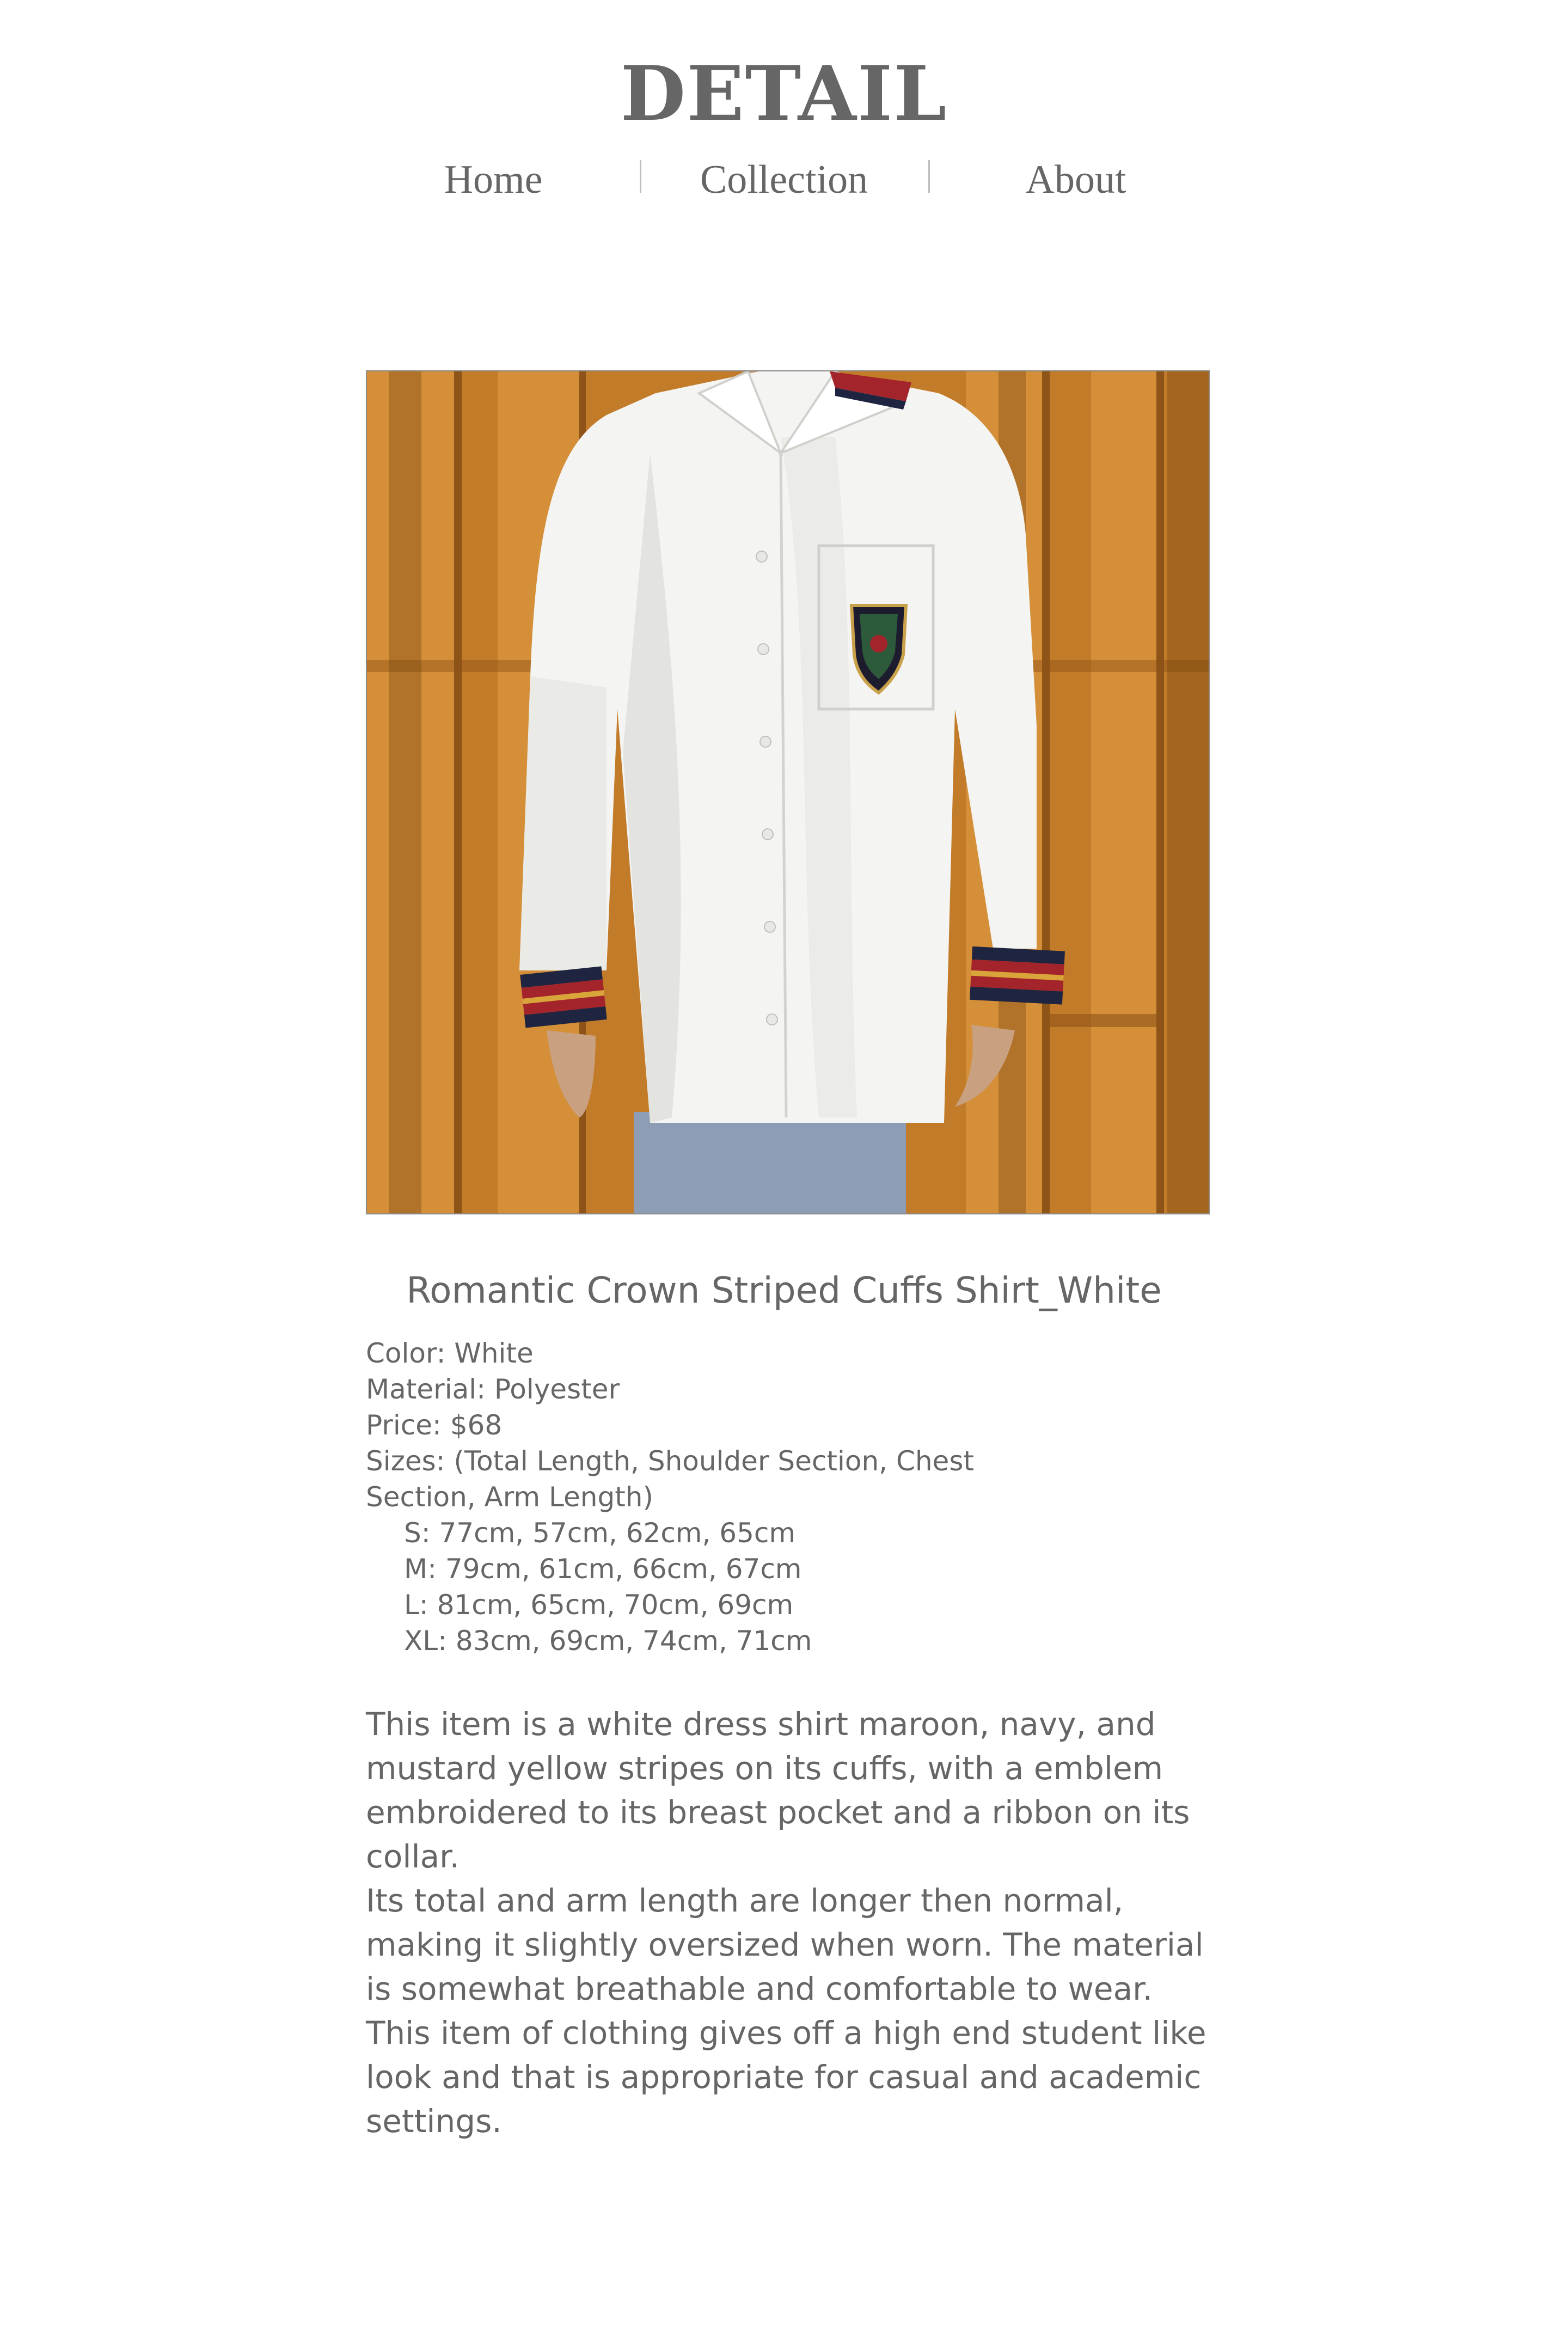  What do you see at coordinates (784, 1290) in the screenshot?
I see `product-title: Romantic Crown Striped Cuffs Shirt_White` at bounding box center [784, 1290].